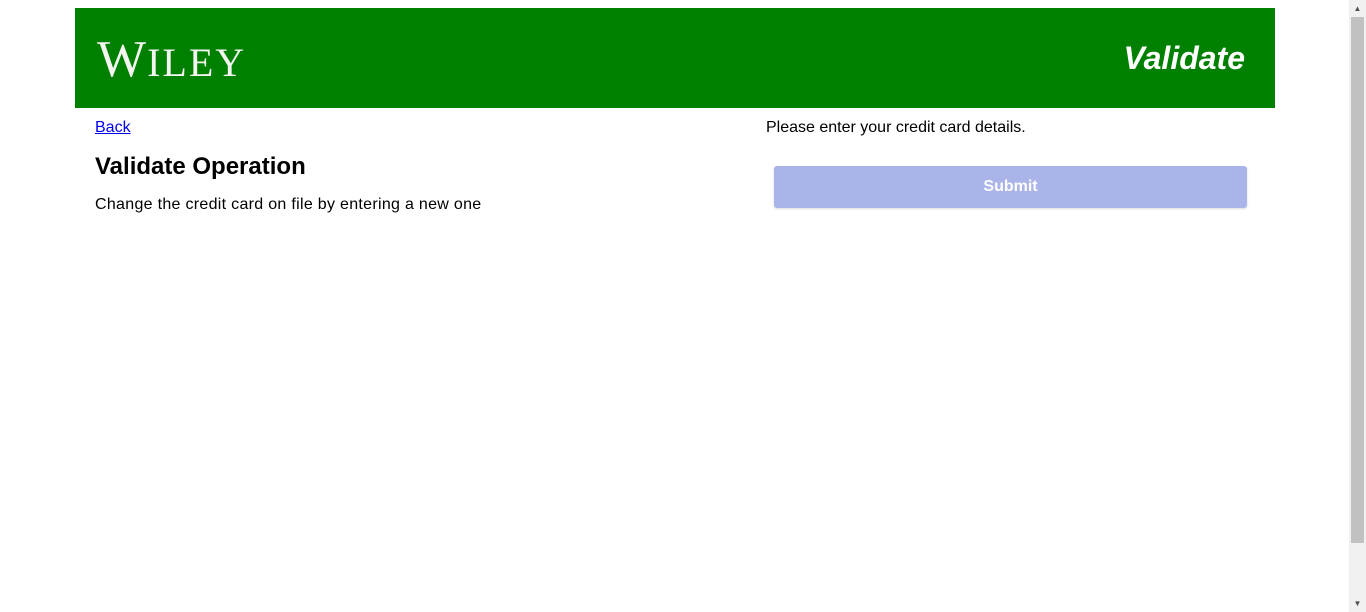 The image size is (1366, 612). I want to click on card-instructions: Please enter your credit card details., so click(896, 127).